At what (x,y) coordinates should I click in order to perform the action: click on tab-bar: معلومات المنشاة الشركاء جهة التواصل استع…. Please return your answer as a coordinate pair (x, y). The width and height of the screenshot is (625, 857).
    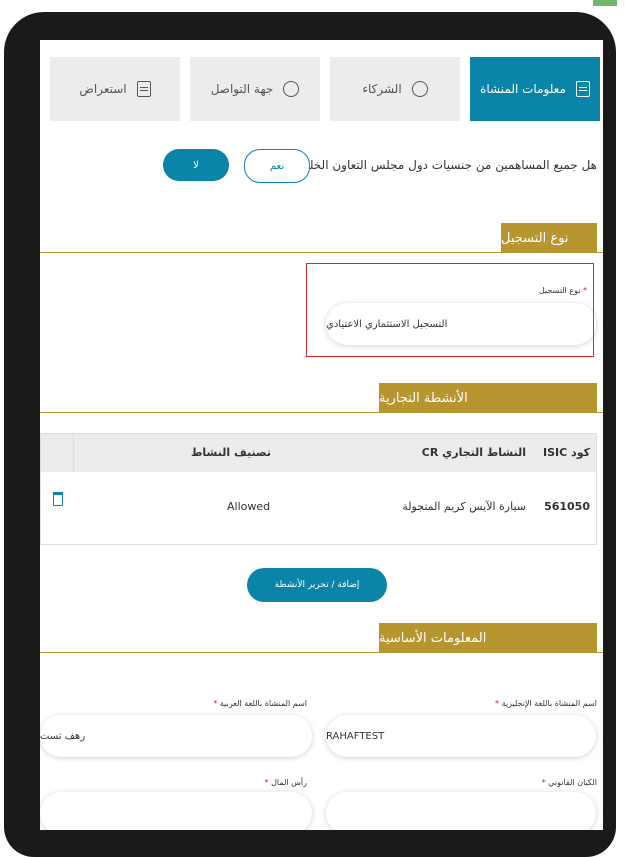
    Looking at the image, I should click on (320, 89).